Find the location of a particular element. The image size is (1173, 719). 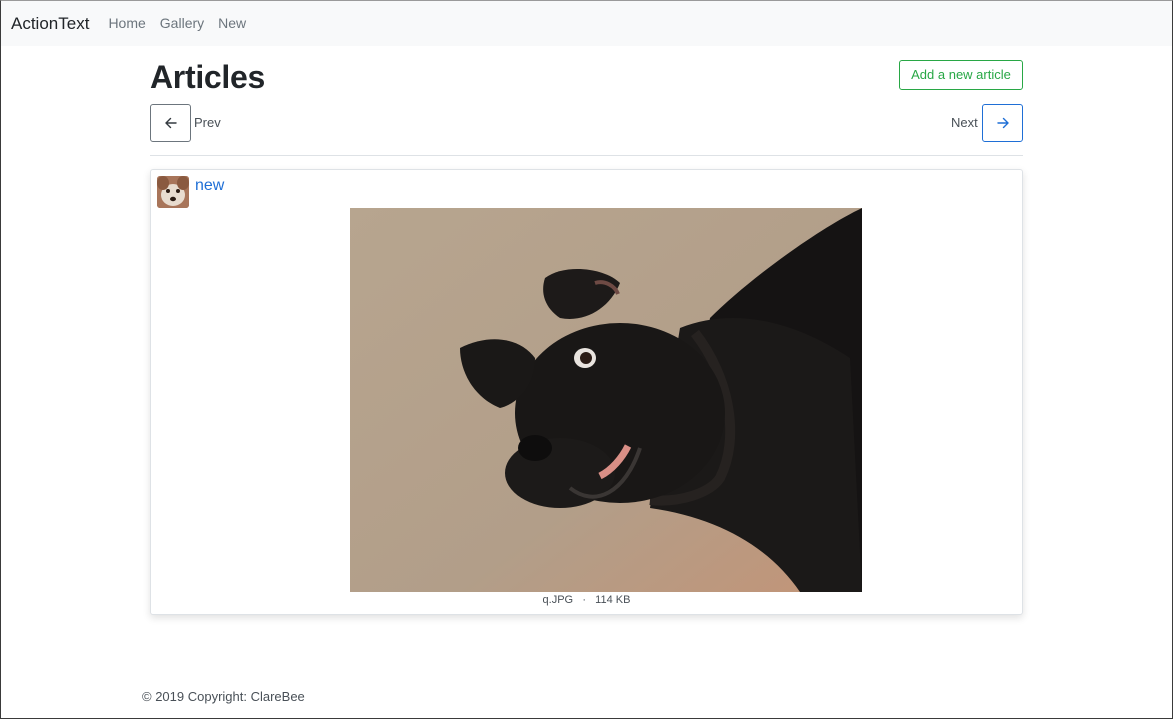

add-new-article-button: Add a new article is located at coordinates (961, 75).